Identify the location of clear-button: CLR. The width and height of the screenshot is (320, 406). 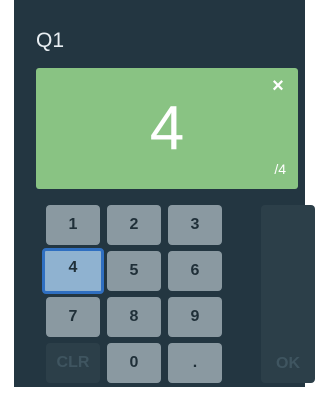
(73, 363).